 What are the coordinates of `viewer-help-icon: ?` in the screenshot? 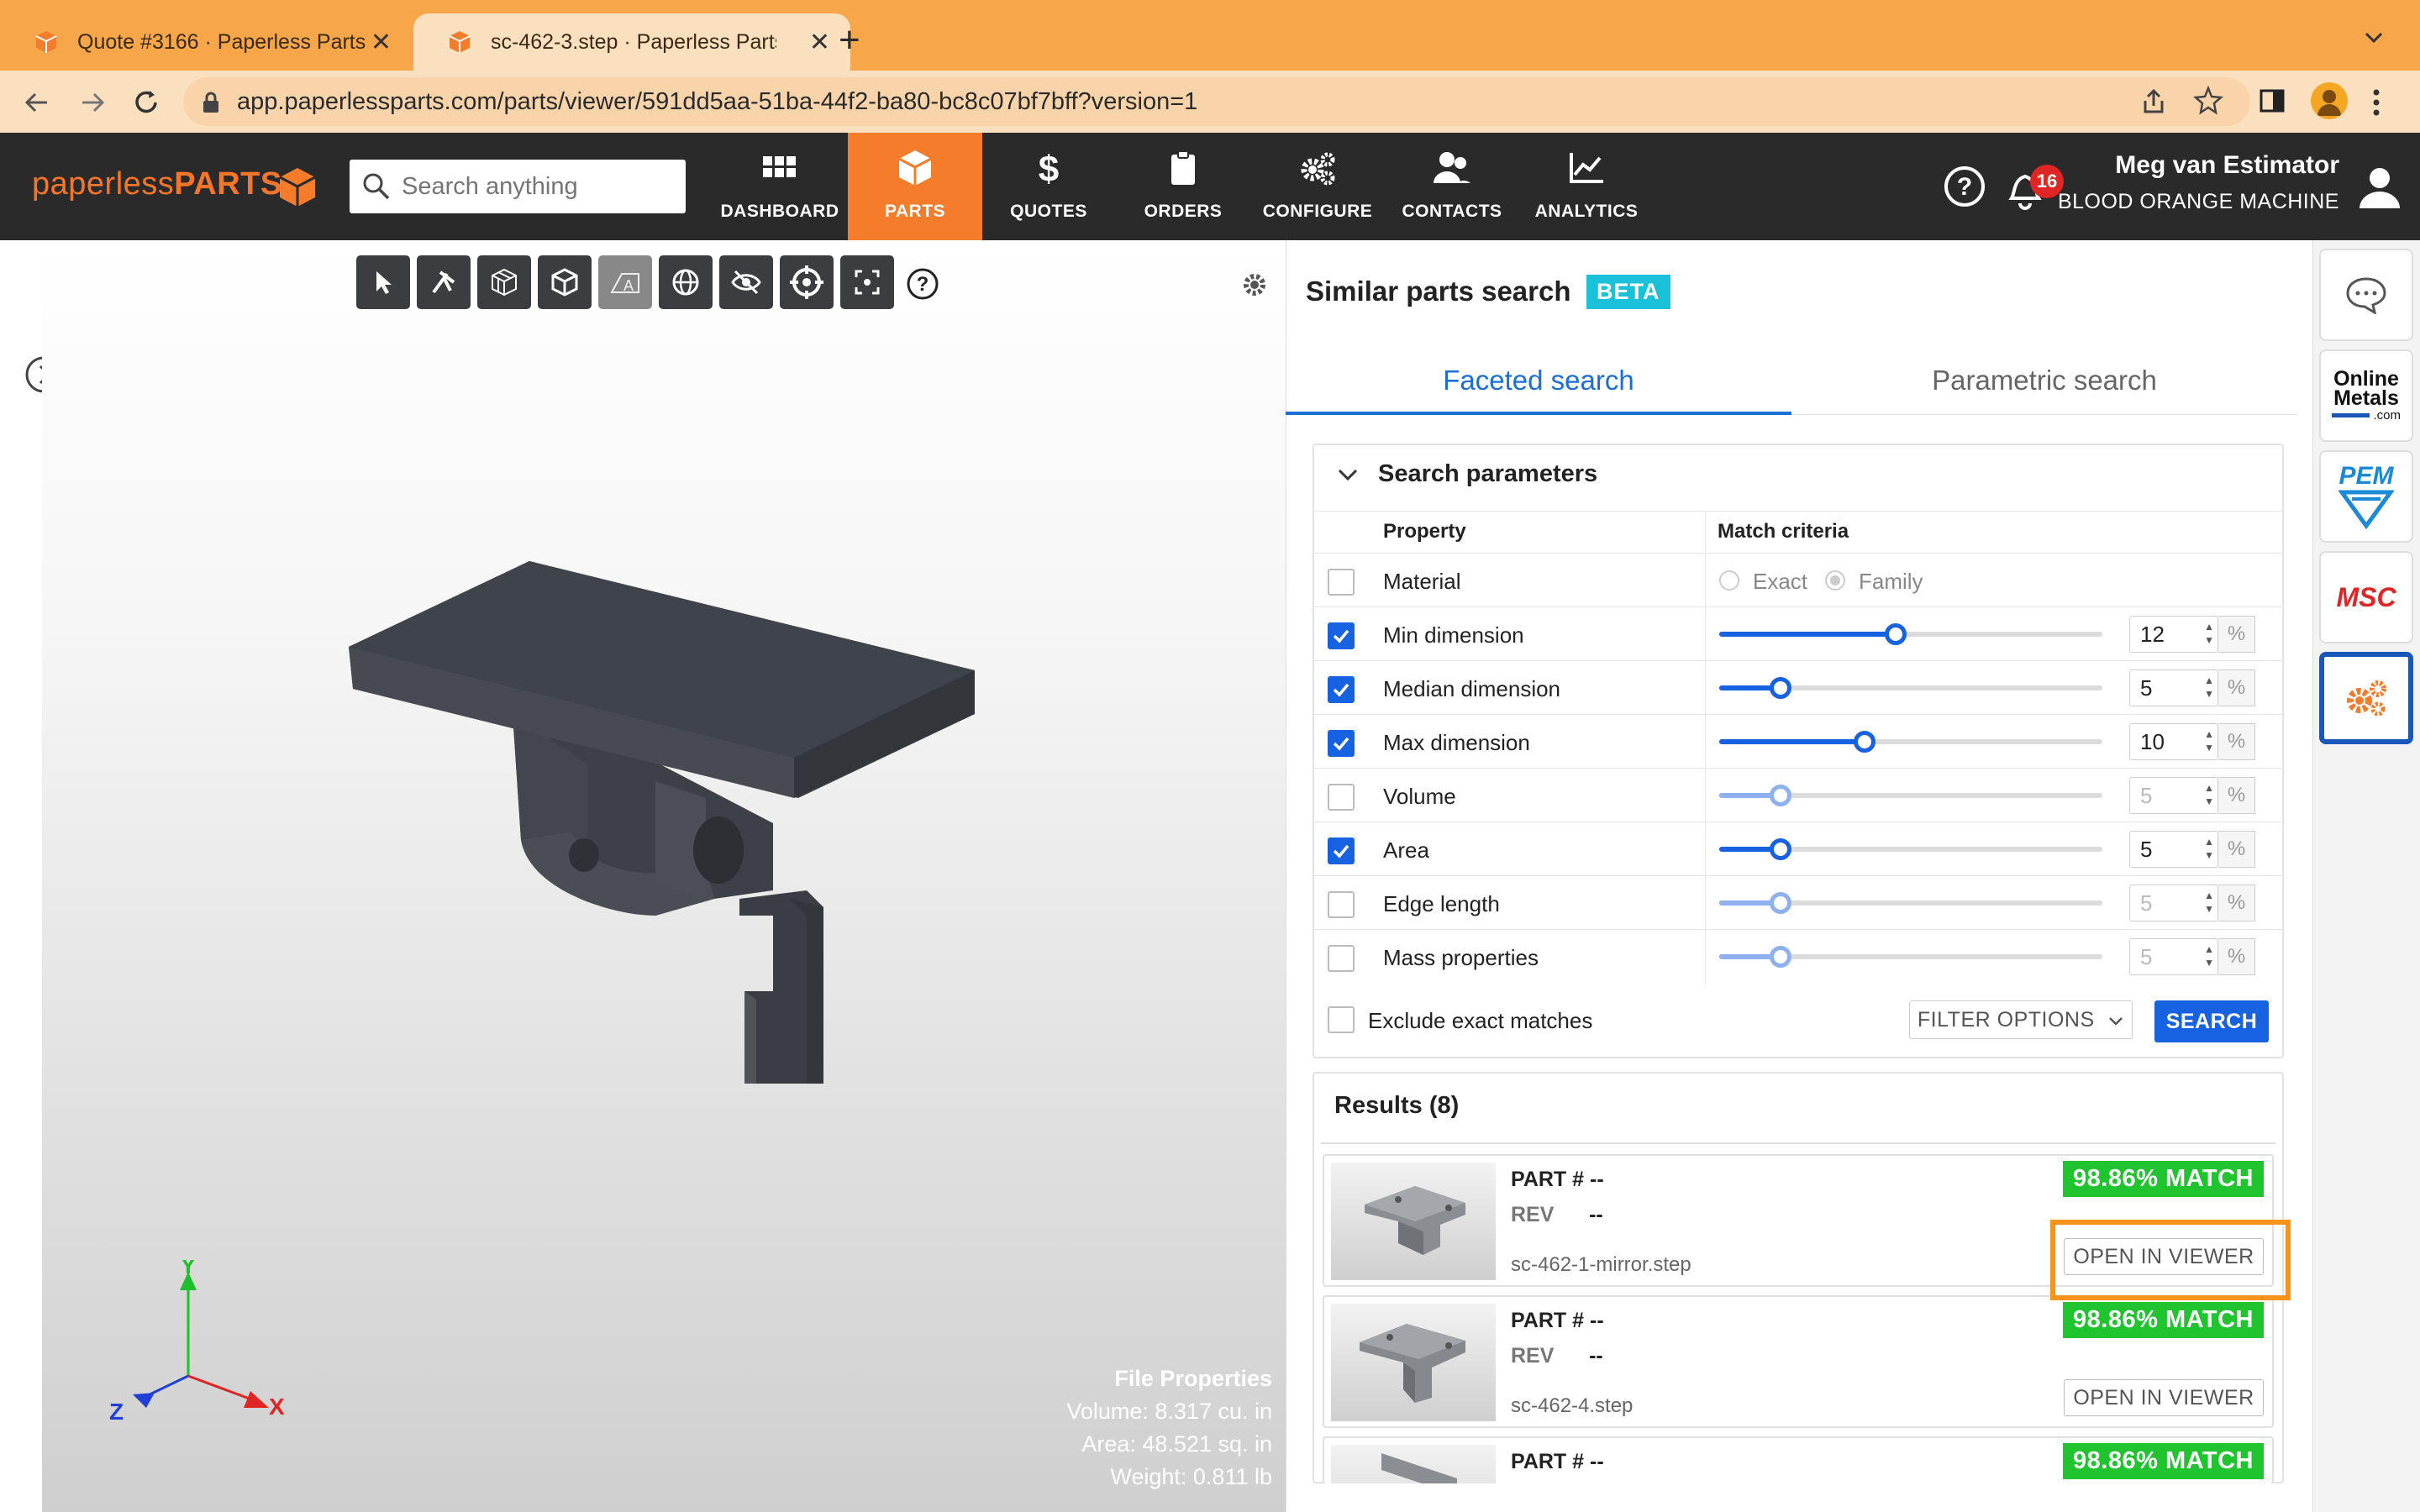 It's located at (923, 284).